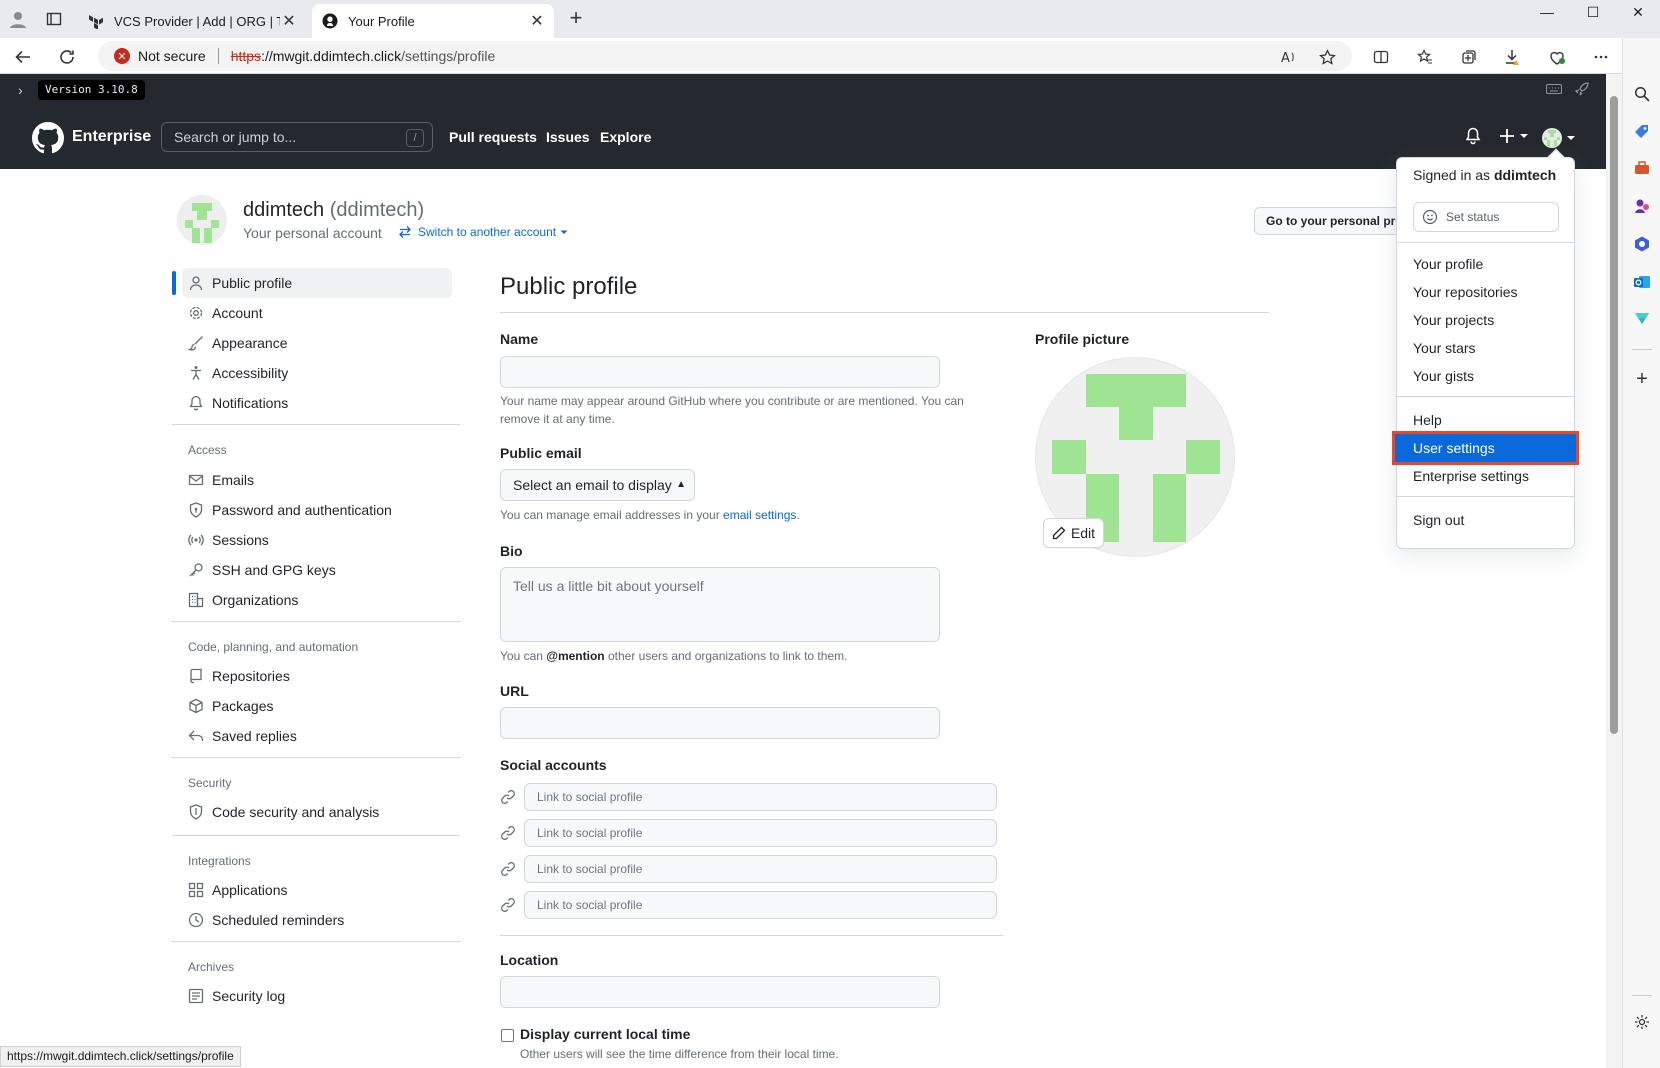 This screenshot has width=1660, height=1068. I want to click on more-menu-icon, so click(1601, 57).